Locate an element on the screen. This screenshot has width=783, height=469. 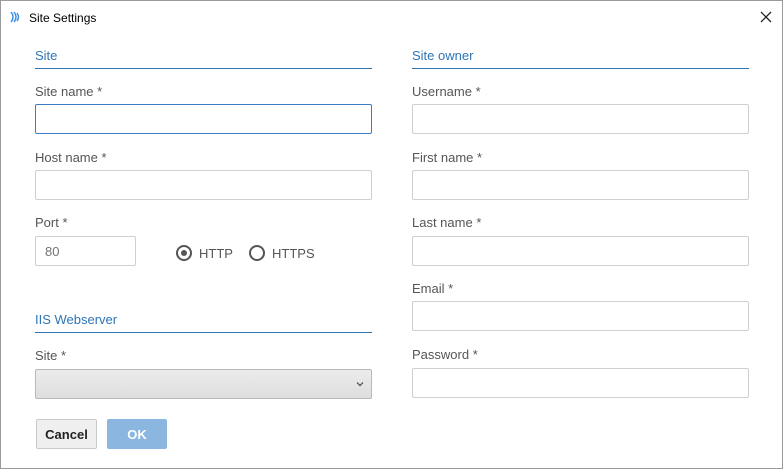
http-radio: HTTP is located at coordinates (204, 253).